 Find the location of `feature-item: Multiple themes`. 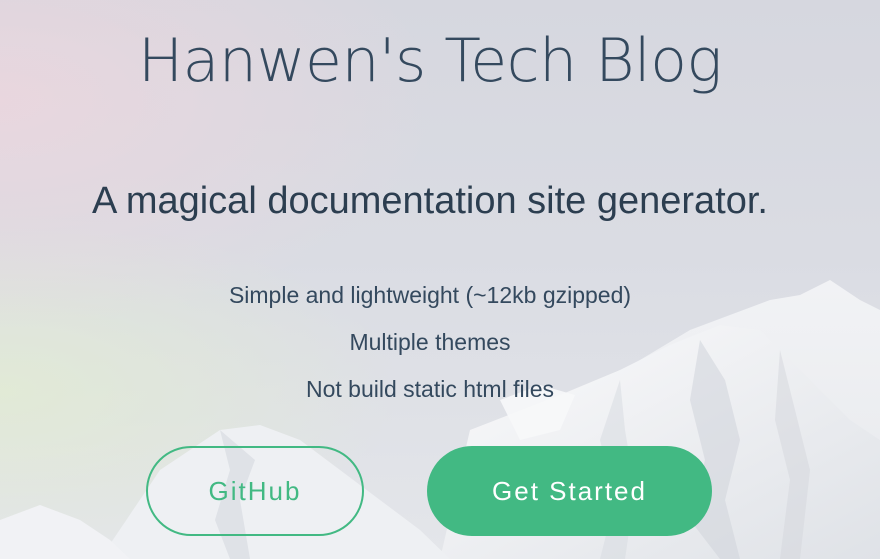

feature-item: Multiple themes is located at coordinates (430, 342).